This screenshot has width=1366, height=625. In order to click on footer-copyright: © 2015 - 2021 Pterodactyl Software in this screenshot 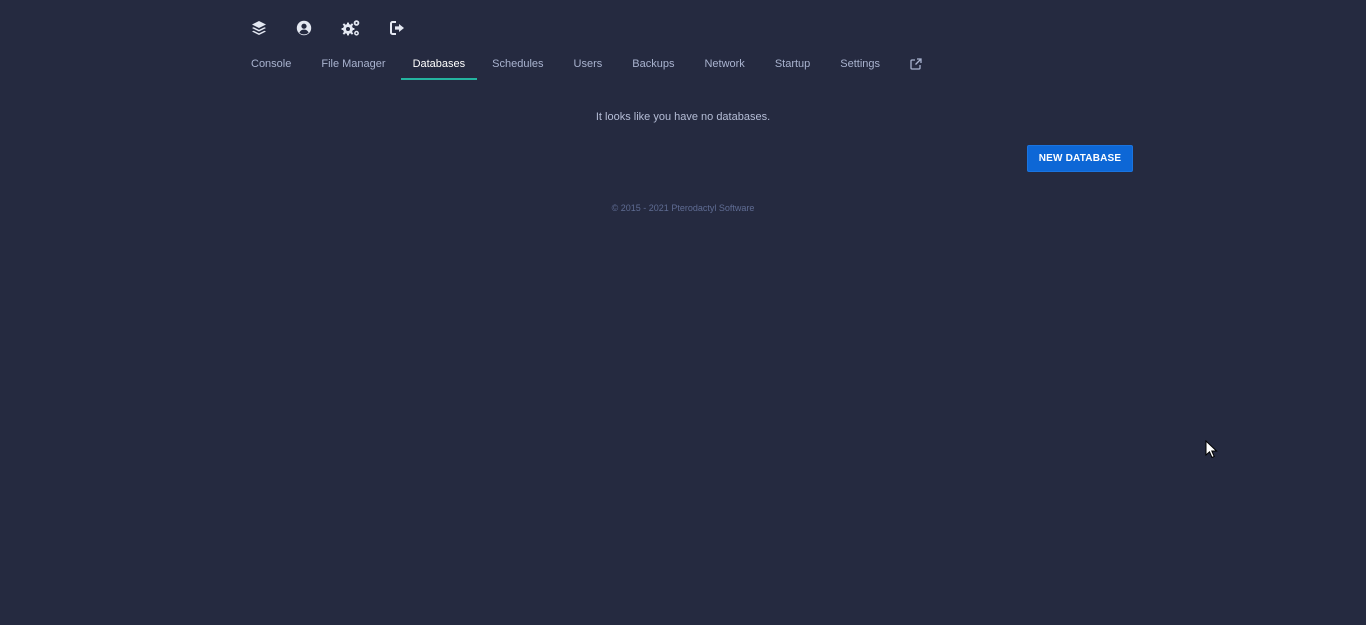, I will do `click(683, 208)`.